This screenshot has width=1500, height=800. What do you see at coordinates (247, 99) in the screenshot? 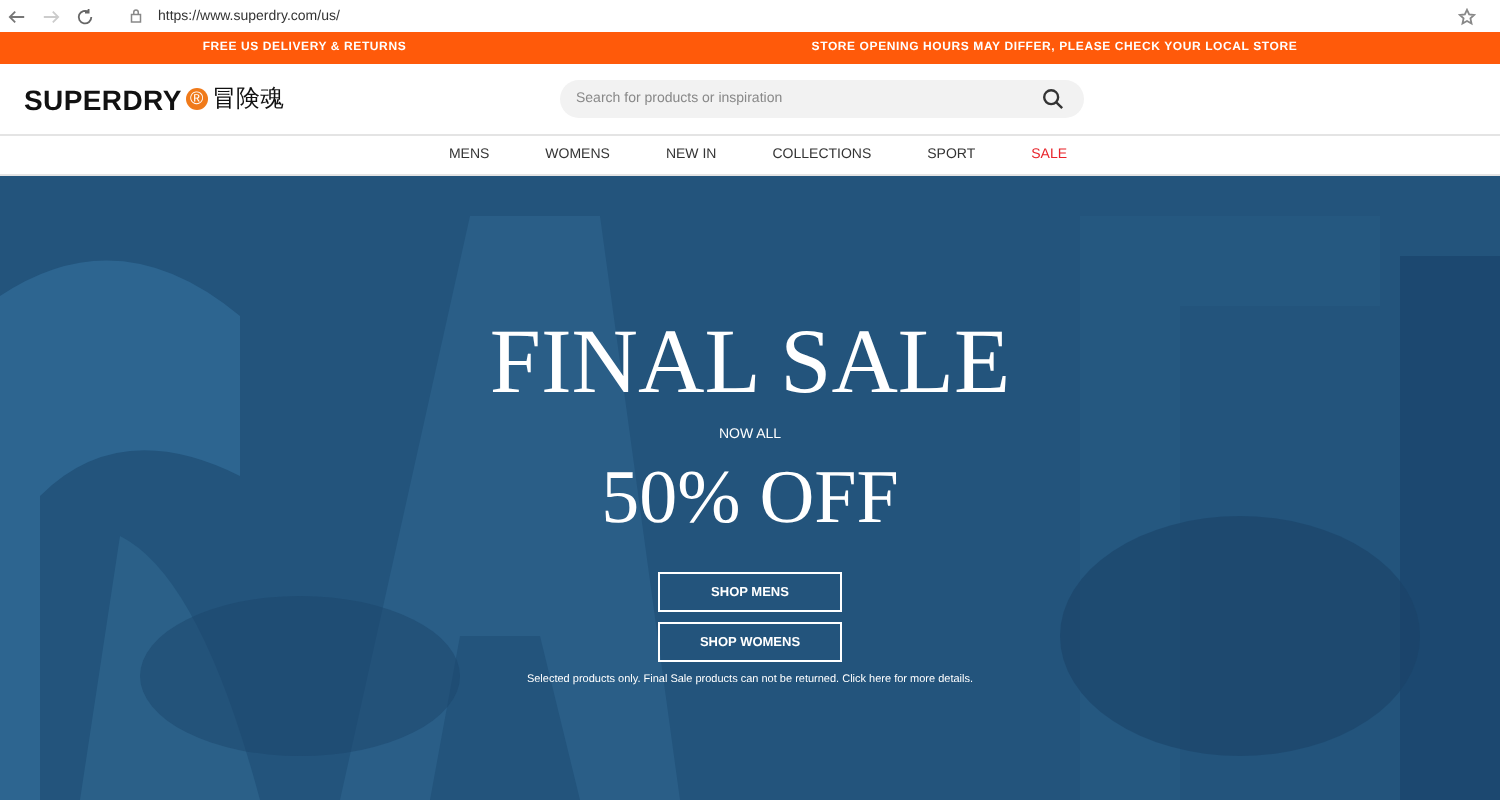
I see `logo-tagline: 冒険魂` at bounding box center [247, 99].